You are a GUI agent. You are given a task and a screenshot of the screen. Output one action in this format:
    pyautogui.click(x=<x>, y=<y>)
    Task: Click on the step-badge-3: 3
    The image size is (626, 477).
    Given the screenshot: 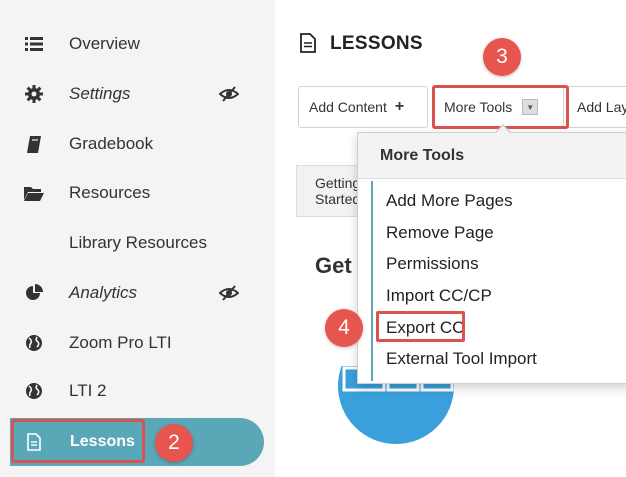 What is the action you would take?
    pyautogui.click(x=502, y=57)
    